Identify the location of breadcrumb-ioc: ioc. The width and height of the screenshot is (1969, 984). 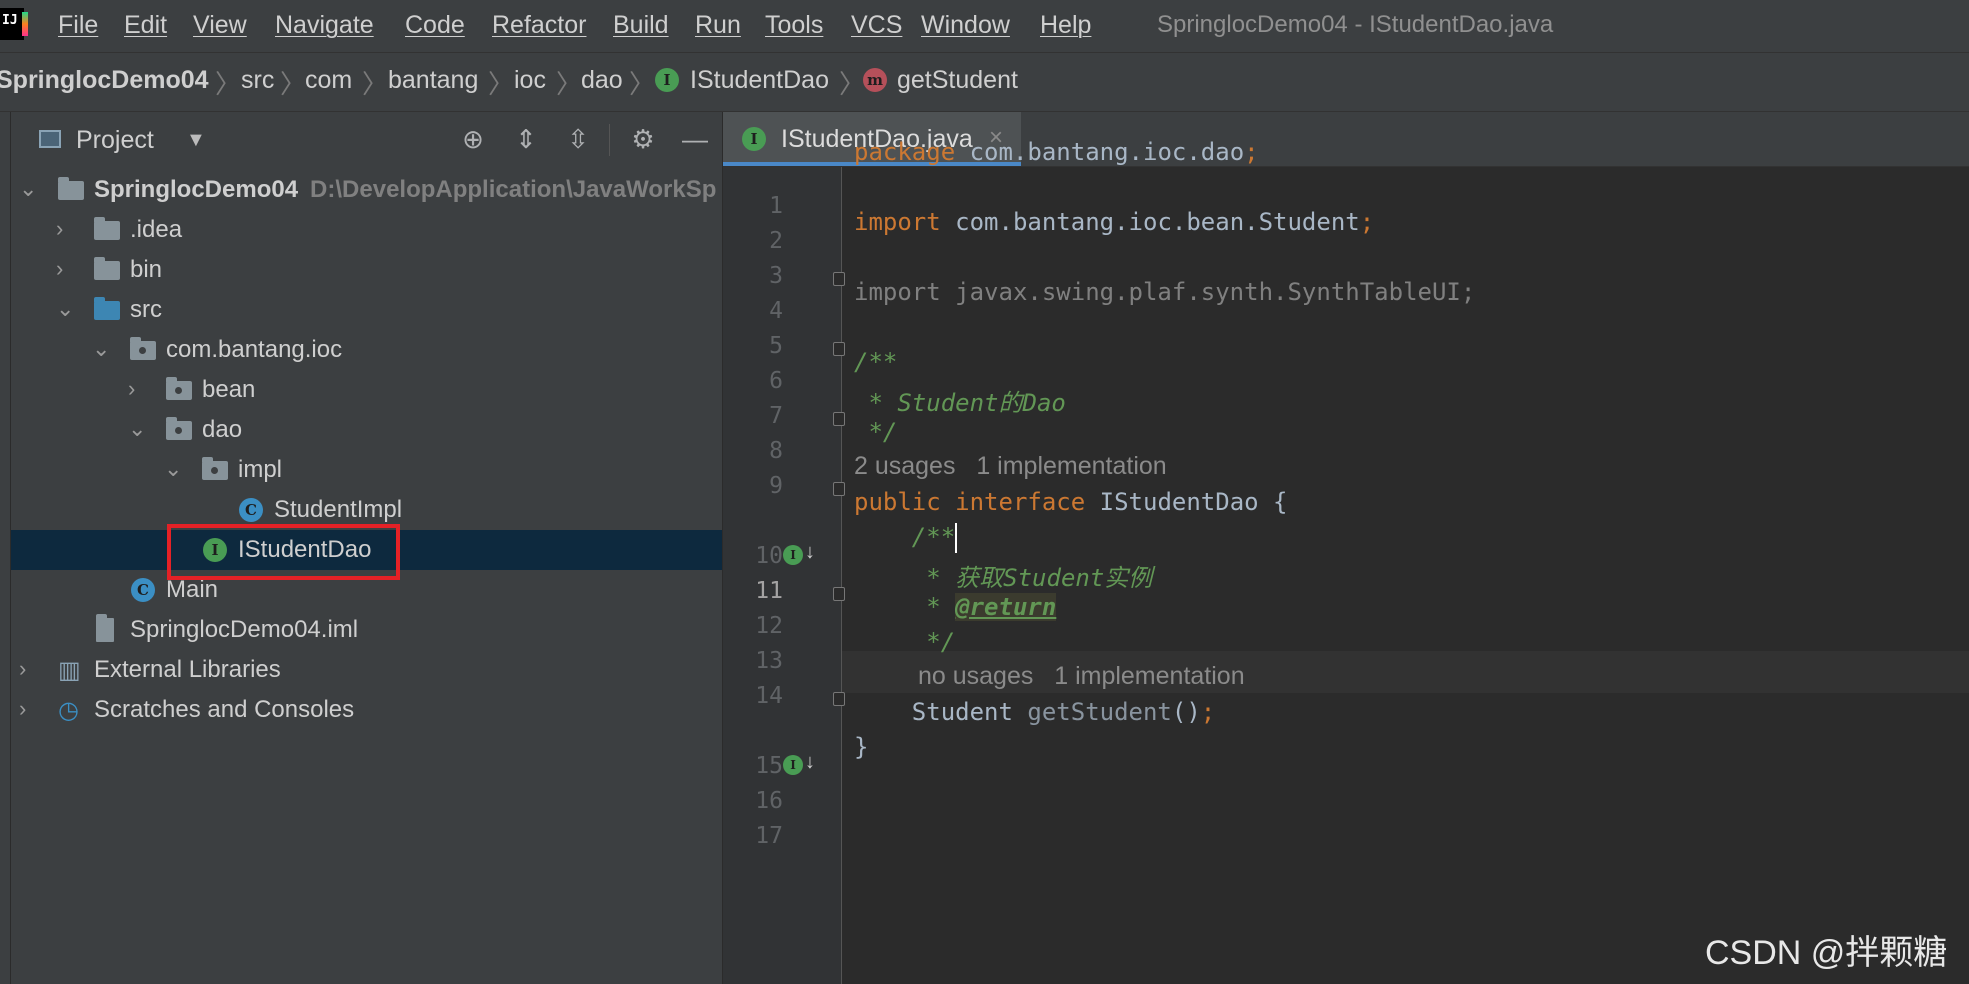
(530, 80).